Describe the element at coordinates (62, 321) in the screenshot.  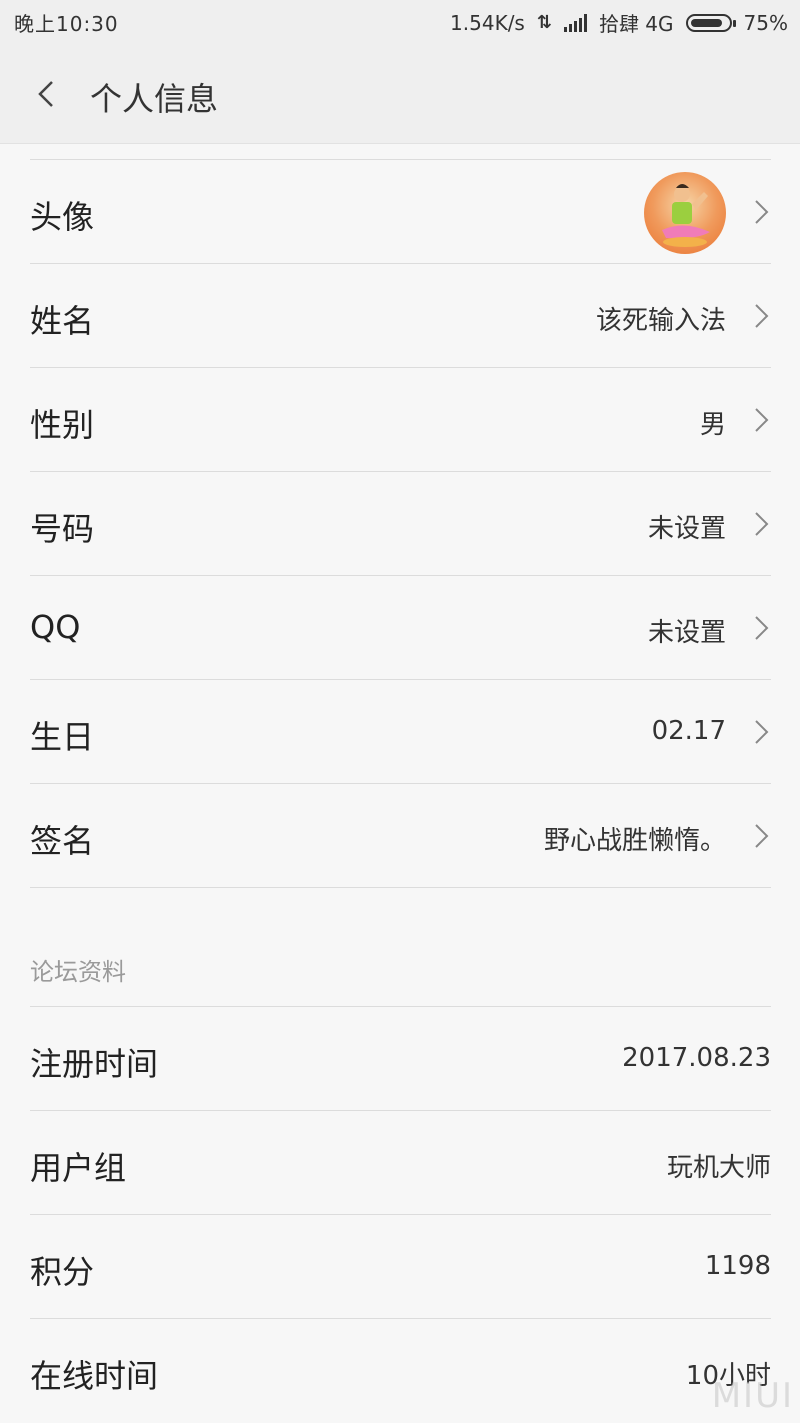
I see `row-label: 姓名` at that location.